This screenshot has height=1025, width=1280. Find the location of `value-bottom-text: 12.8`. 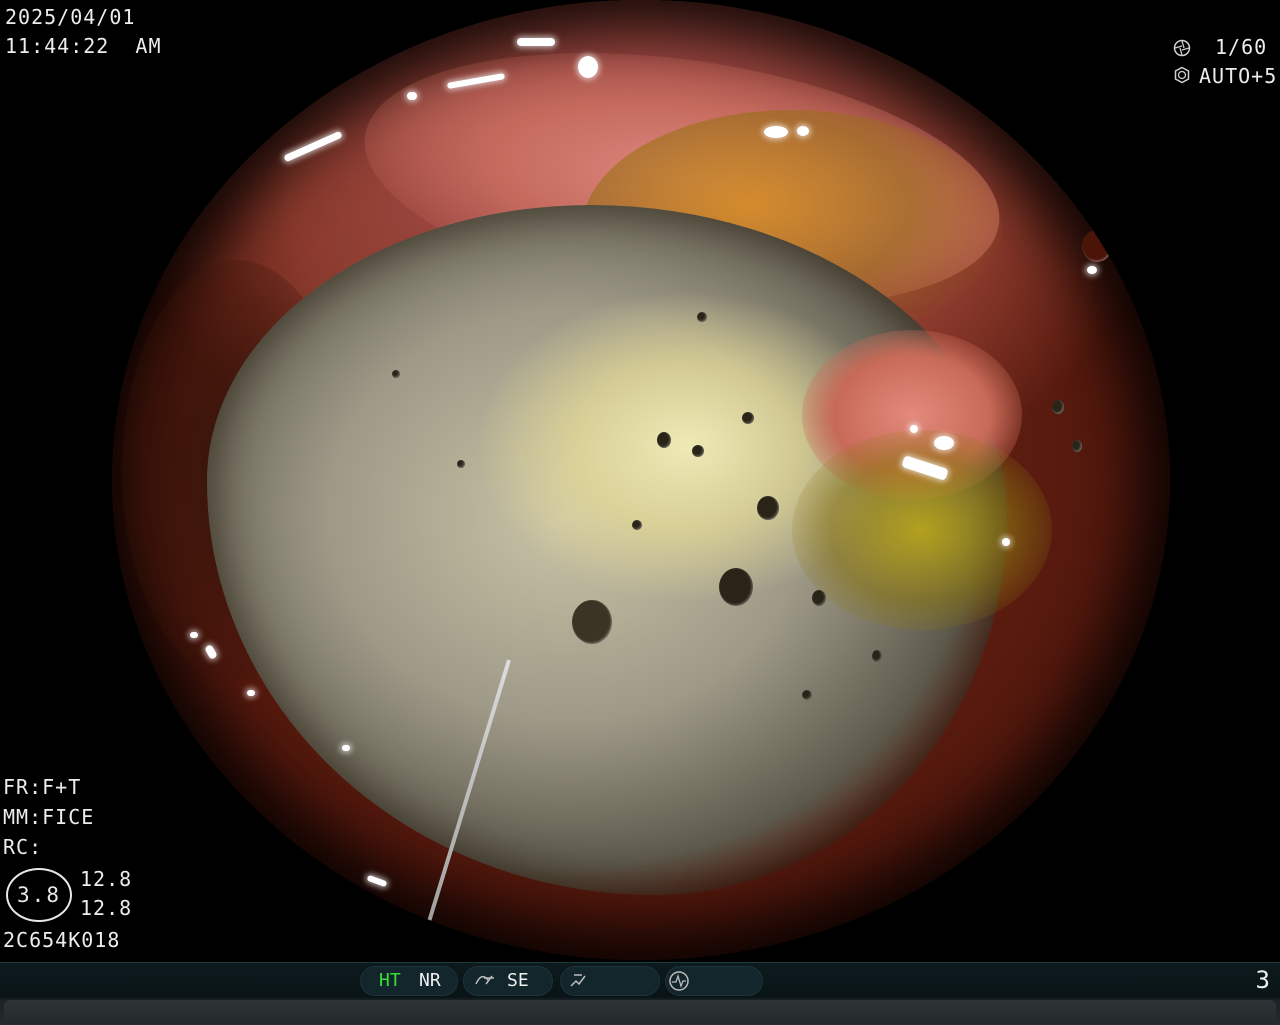

value-bottom-text: 12.8 is located at coordinates (106, 908).